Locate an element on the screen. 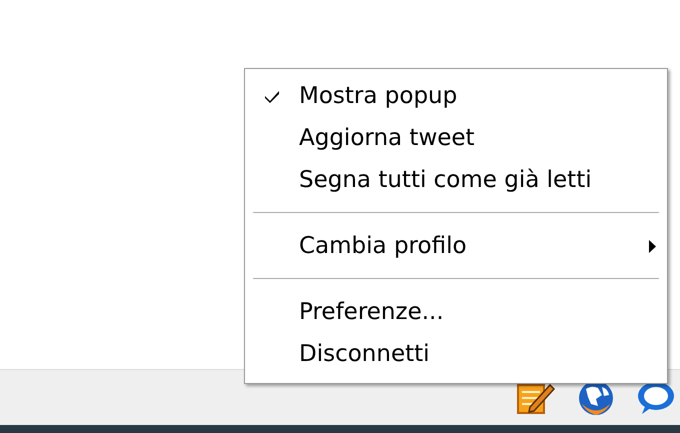 This screenshot has height=433, width=680. menu-item: Mostra popup is located at coordinates (378, 96).